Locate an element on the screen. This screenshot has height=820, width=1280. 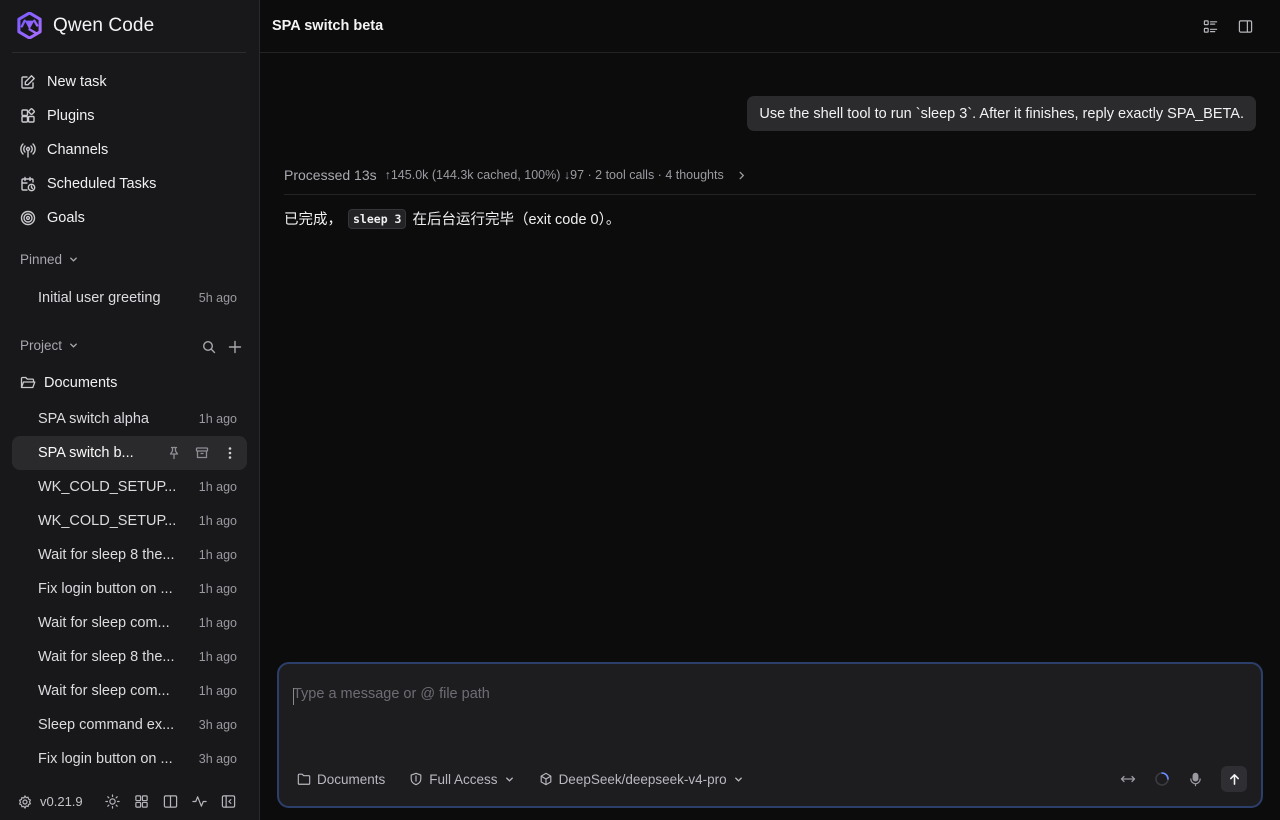
session-item: Sleep command ex... 3h ago is located at coordinates (129, 725).